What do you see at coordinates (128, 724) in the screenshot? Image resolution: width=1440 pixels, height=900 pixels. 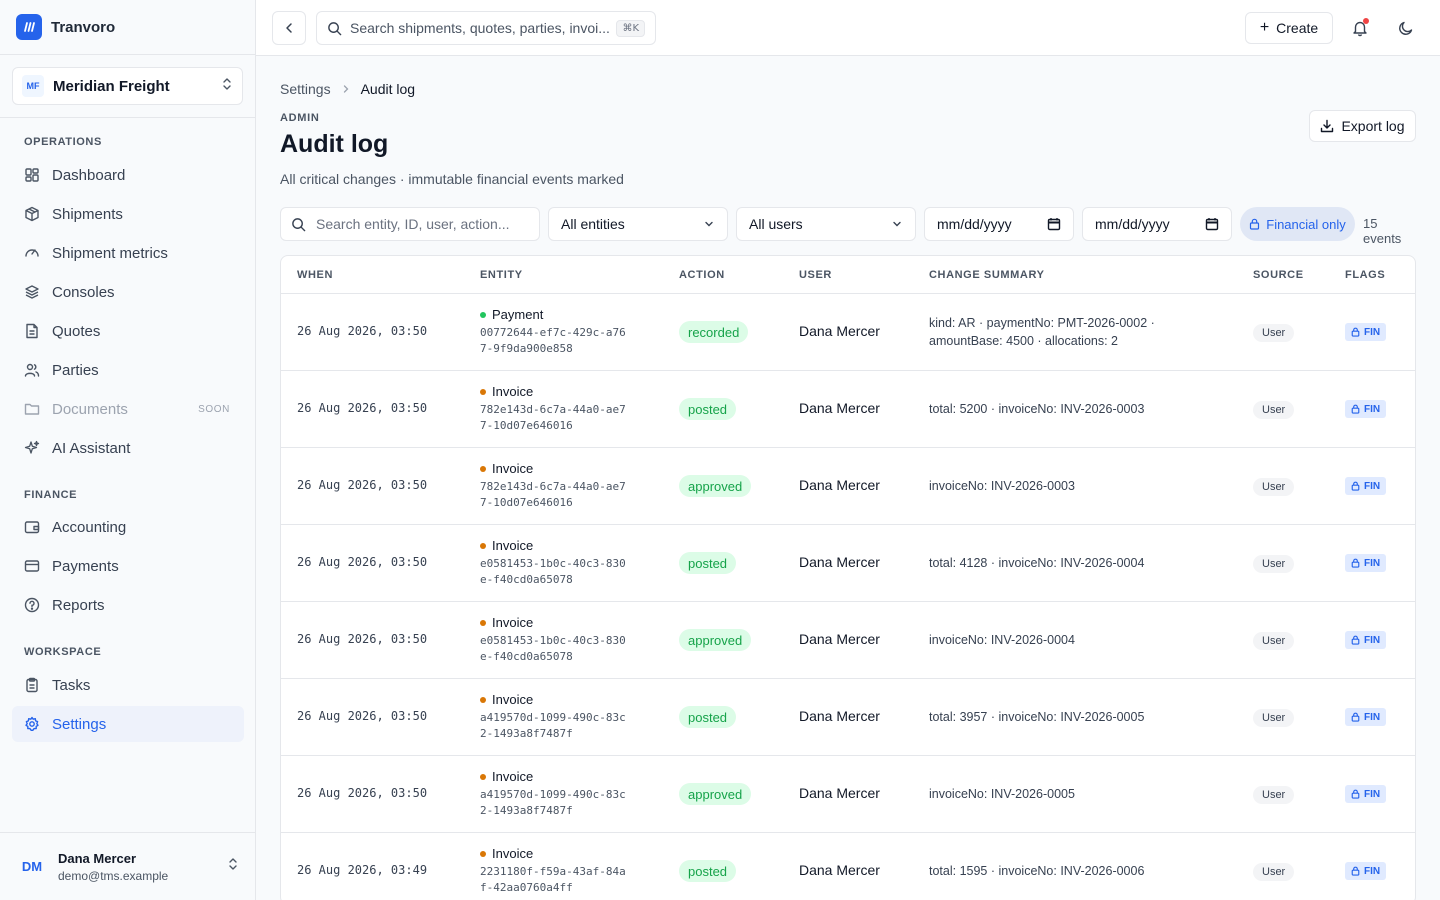 I see `sidebar-item-settings: Settings` at bounding box center [128, 724].